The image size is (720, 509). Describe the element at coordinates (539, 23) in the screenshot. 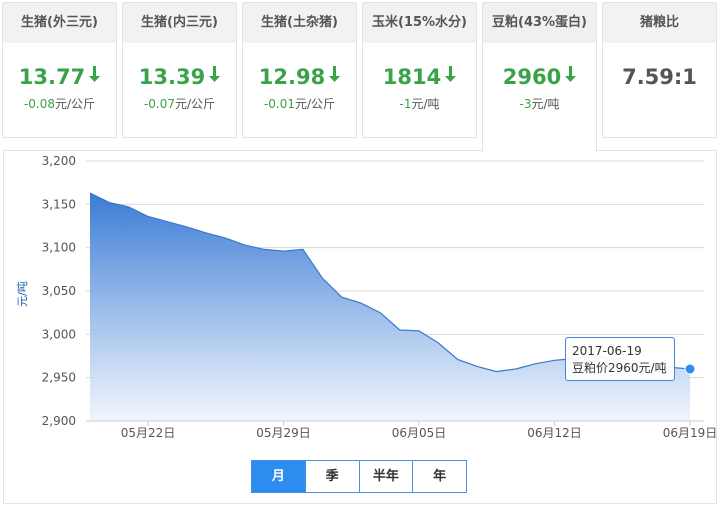

I see `card-title: 豆粕(43%蛋白)` at that location.